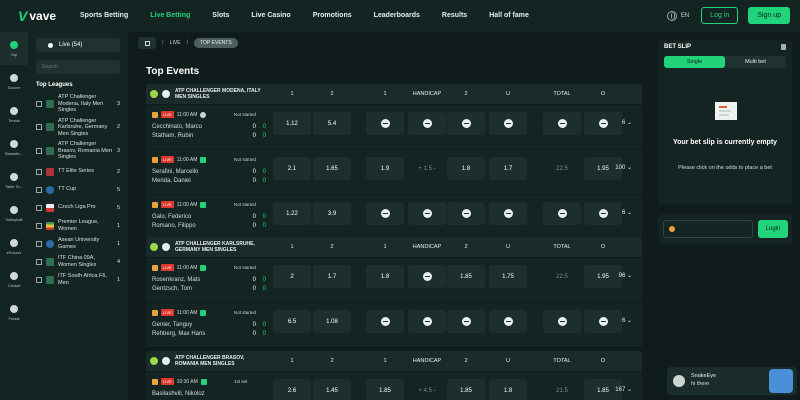 The image size is (800, 400). I want to click on rail-tennis: Tennis, so click(14, 114).